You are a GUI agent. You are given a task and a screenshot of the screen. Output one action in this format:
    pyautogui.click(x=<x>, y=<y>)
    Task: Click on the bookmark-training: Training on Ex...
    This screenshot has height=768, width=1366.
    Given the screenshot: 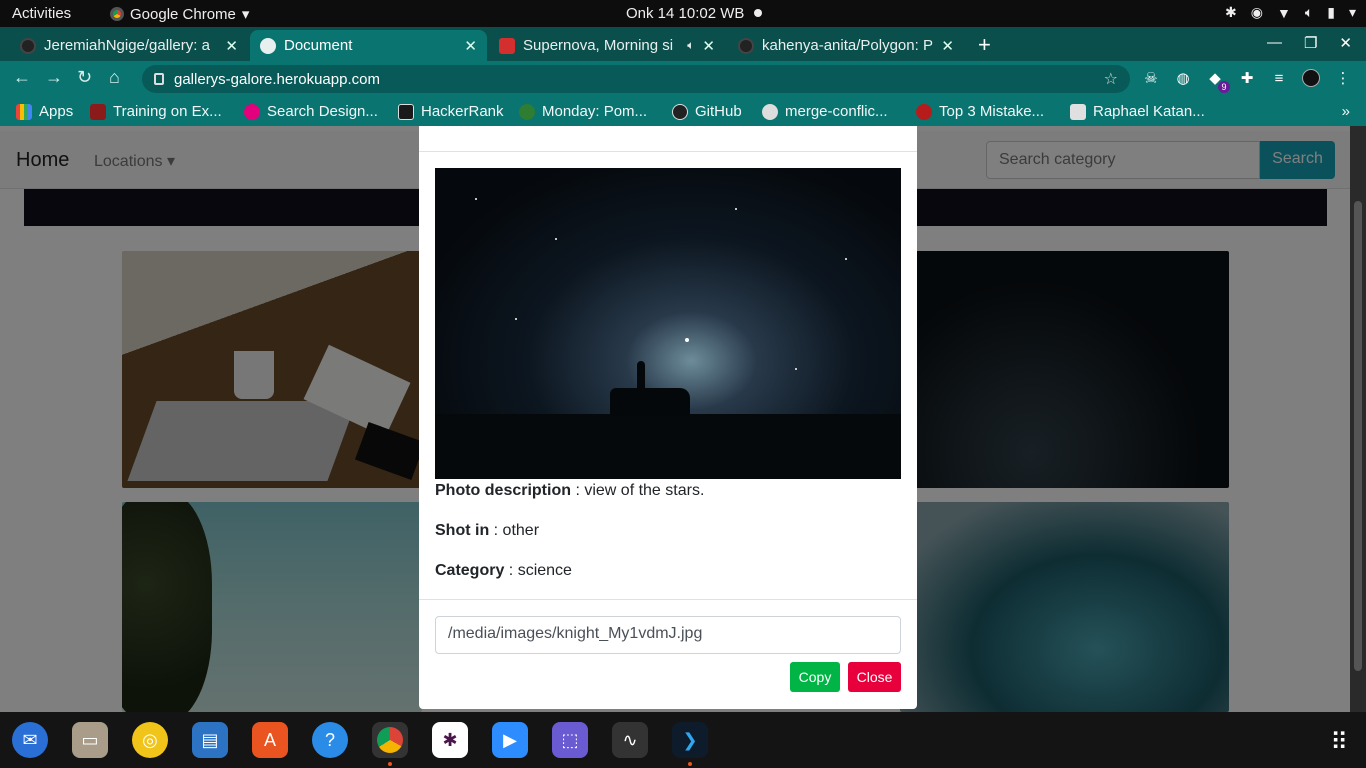 What is the action you would take?
    pyautogui.click(x=156, y=111)
    